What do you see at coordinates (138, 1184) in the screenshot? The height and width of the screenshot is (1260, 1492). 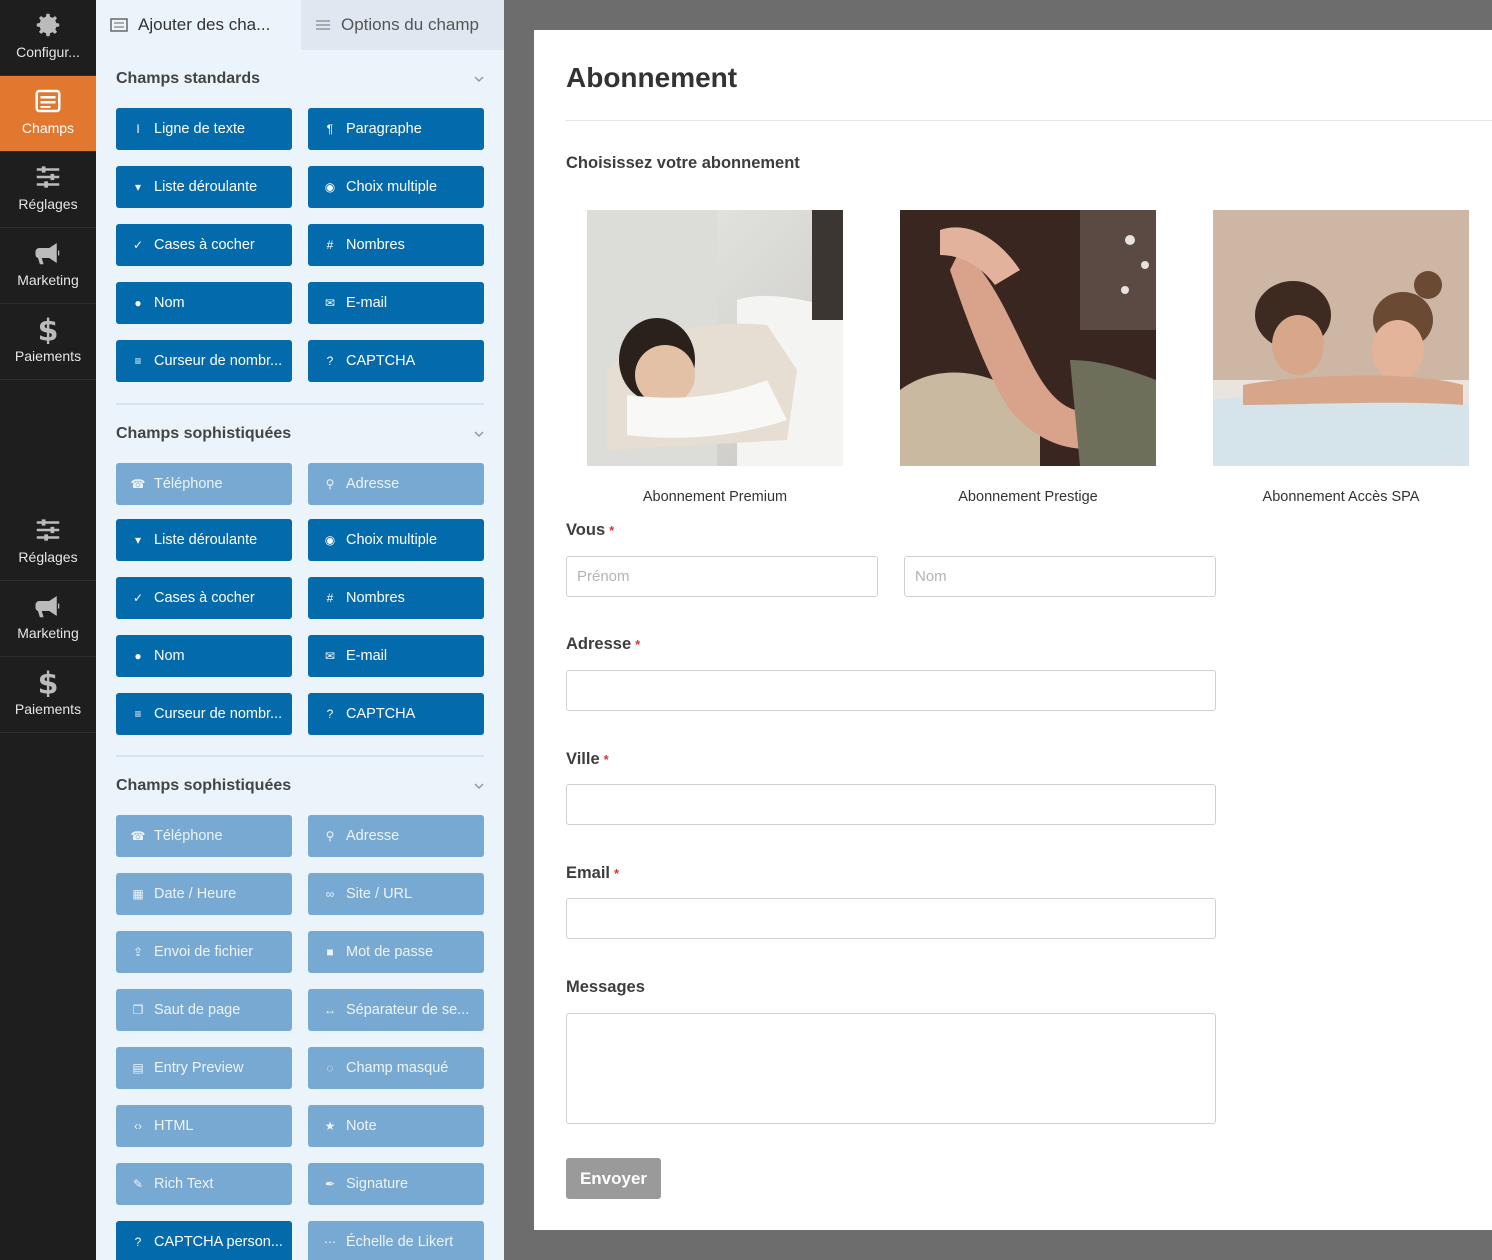 I see `edit-icon: ✎` at bounding box center [138, 1184].